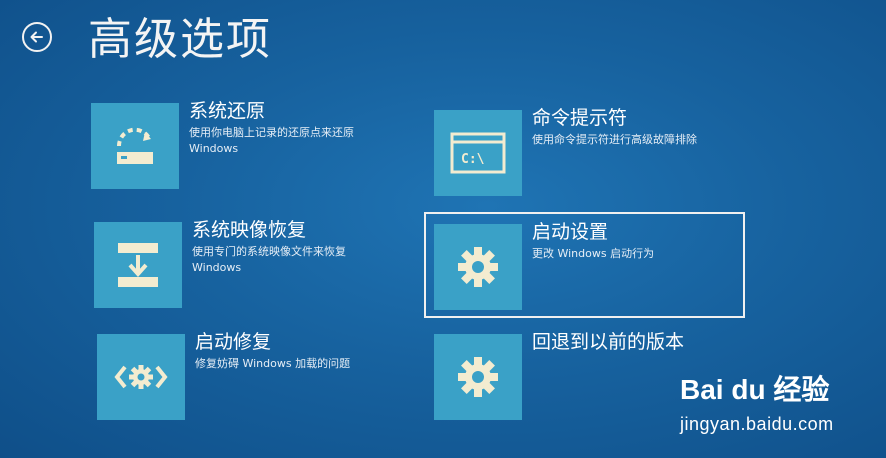  Describe the element at coordinates (246, 375) in the screenshot. I see `tile-startup-repair: 启动修复 修复妨碍 Windows 加载的问题` at that location.